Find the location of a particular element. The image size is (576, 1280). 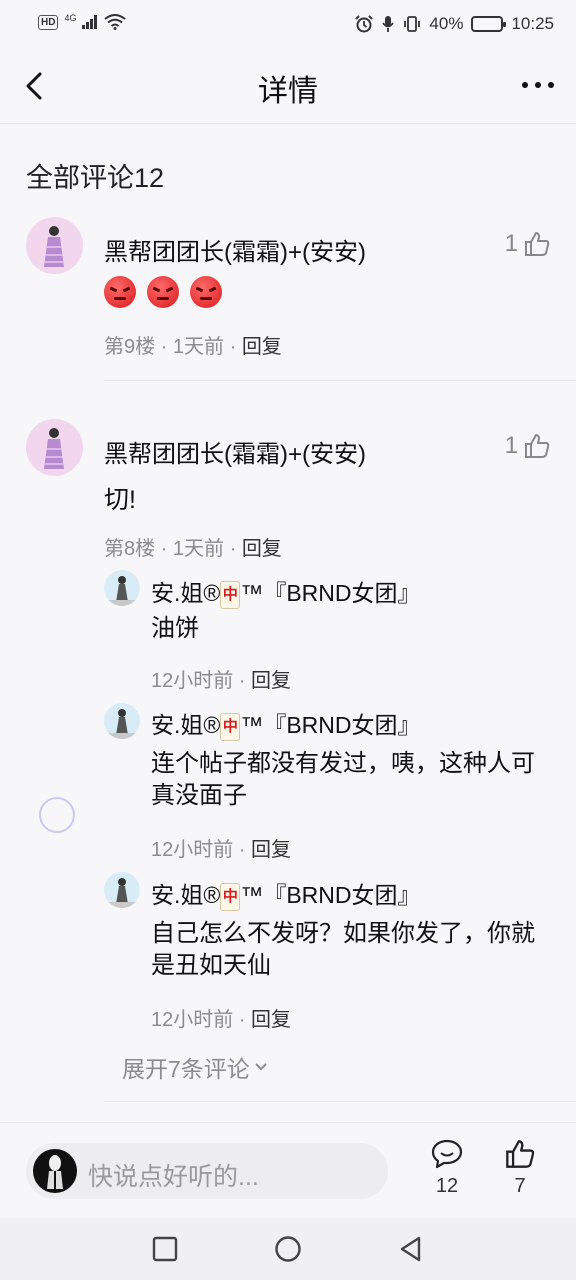

bottom-bar: 快说点好听的... 12 7 is located at coordinates (288, 1170).